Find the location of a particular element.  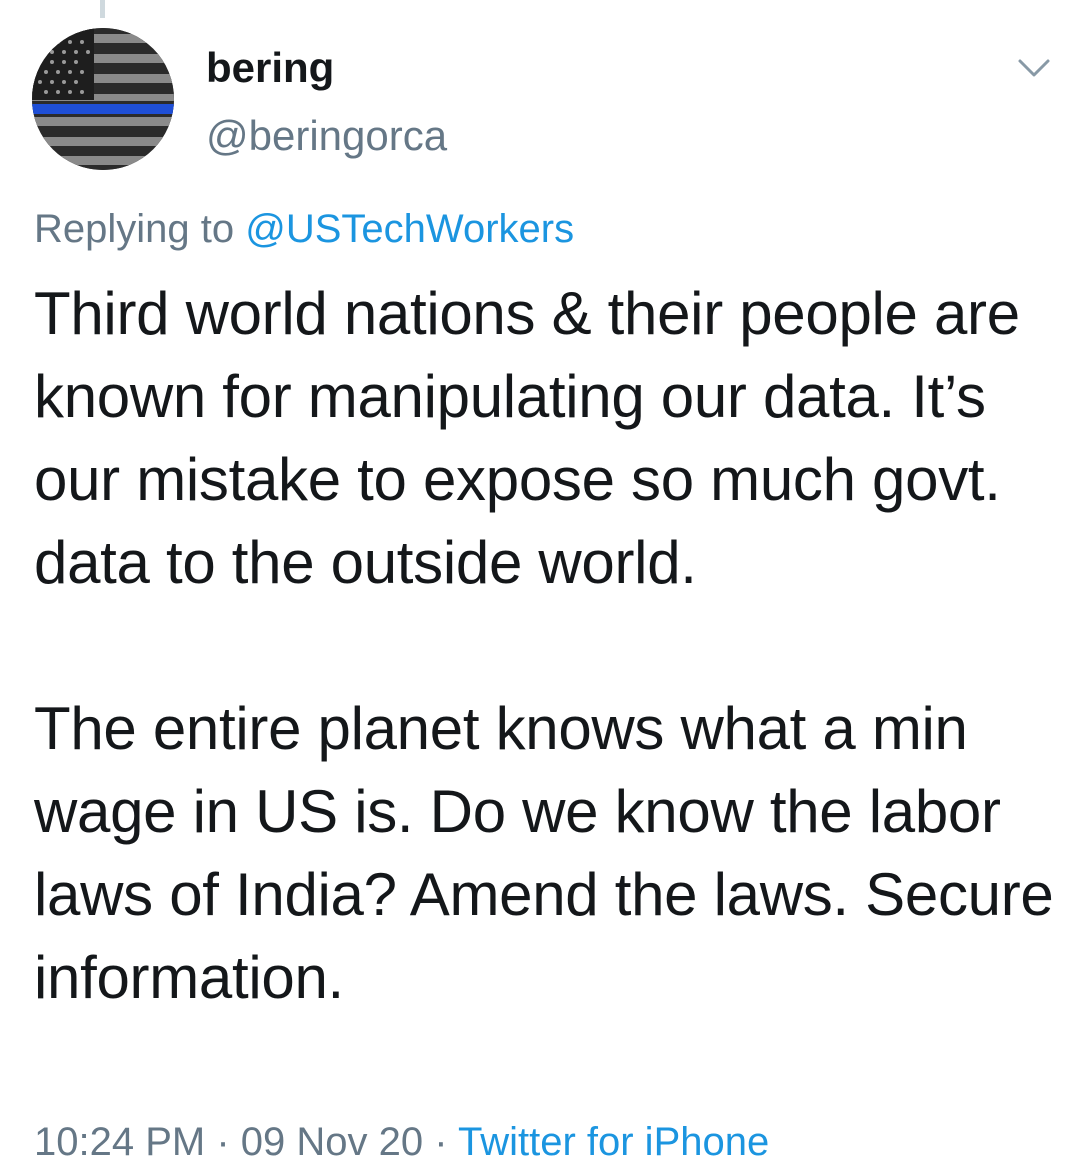

chevron-down-icon is located at coordinates (1034, 68).